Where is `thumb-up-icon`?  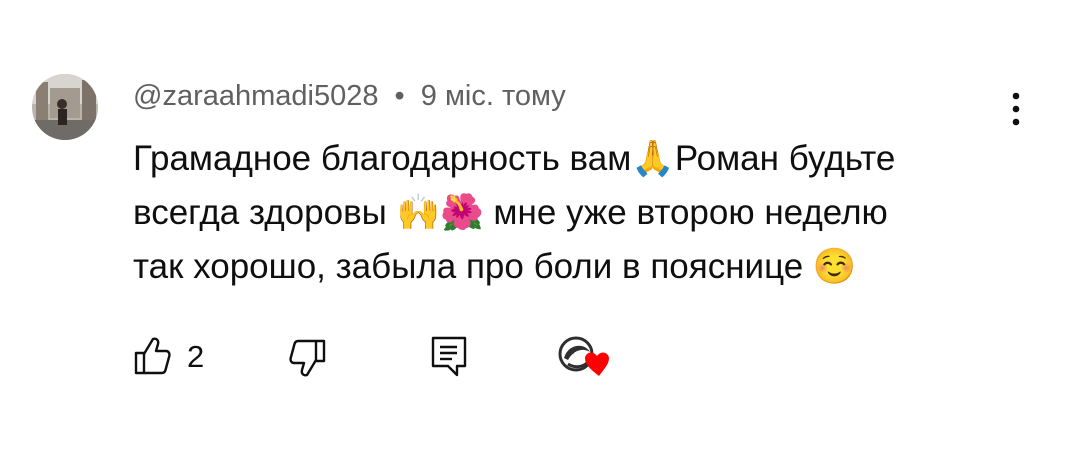 thumb-up-icon is located at coordinates (152, 356).